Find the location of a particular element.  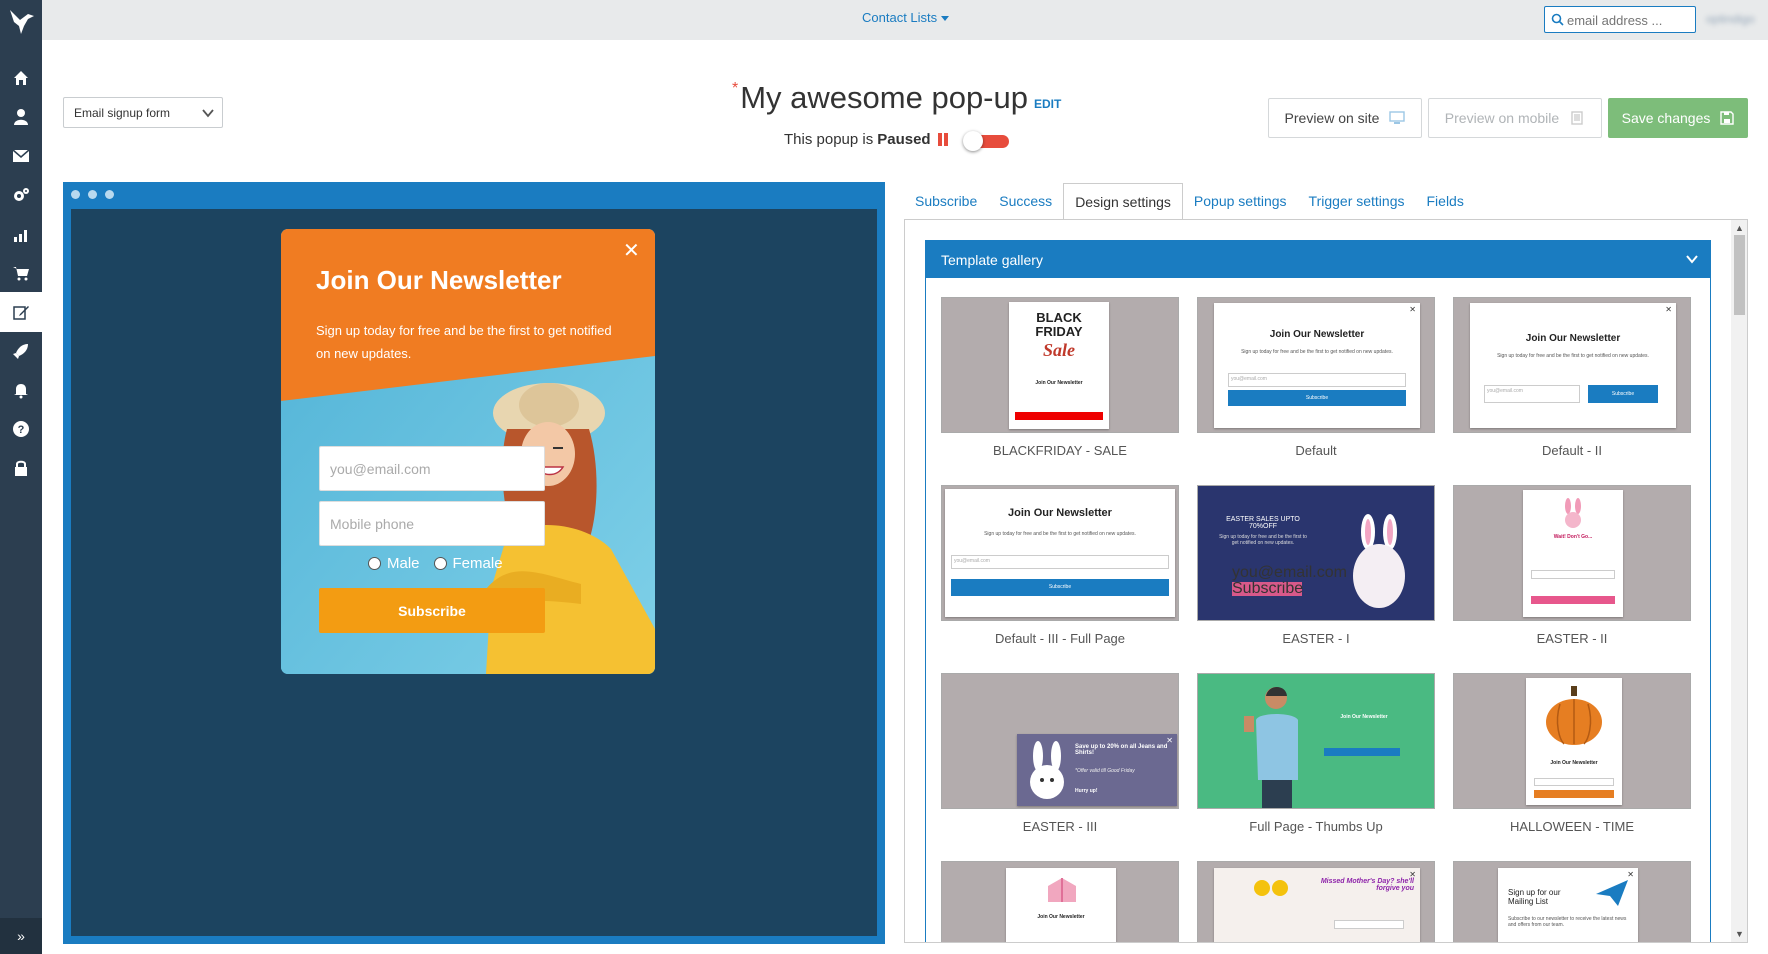

bell-icon is located at coordinates (21, 391).